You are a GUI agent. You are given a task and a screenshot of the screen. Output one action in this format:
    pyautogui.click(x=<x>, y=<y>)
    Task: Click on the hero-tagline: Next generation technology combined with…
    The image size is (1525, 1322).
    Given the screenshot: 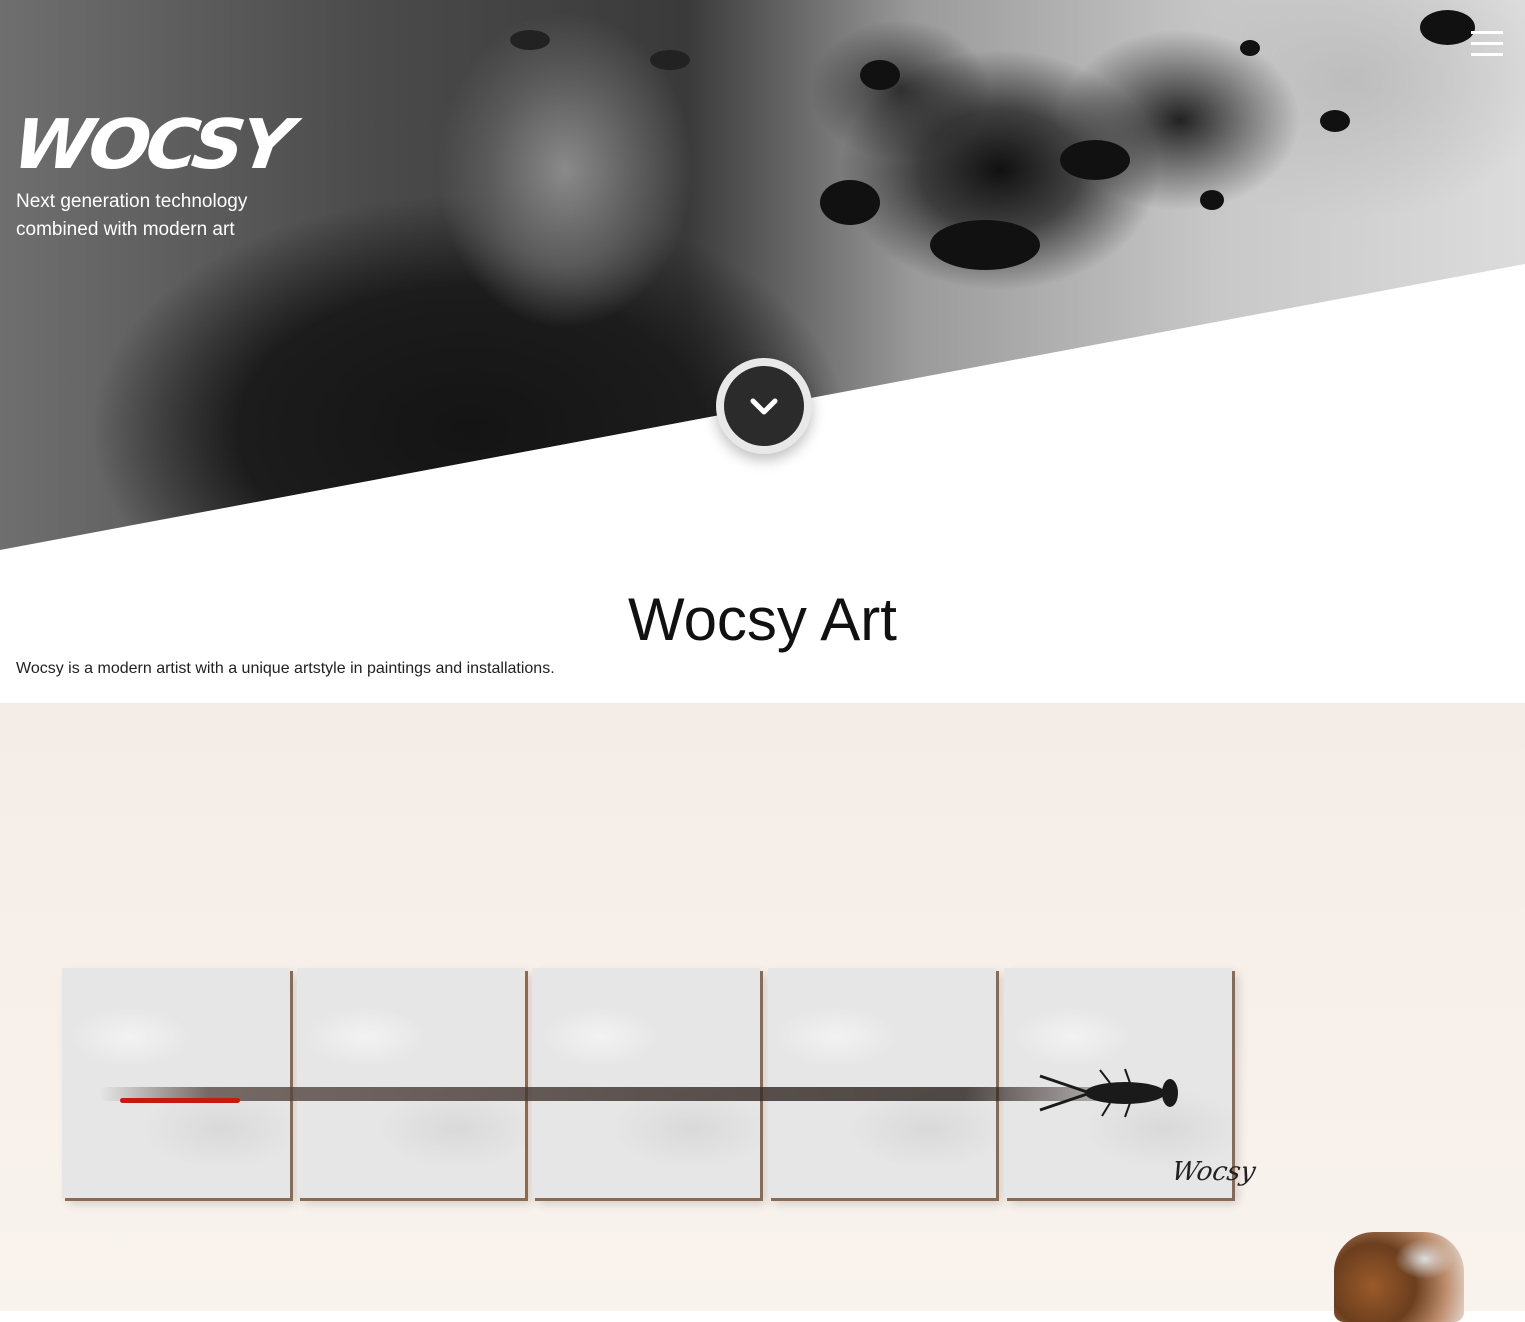 What is the action you would take?
    pyautogui.click(x=166, y=216)
    